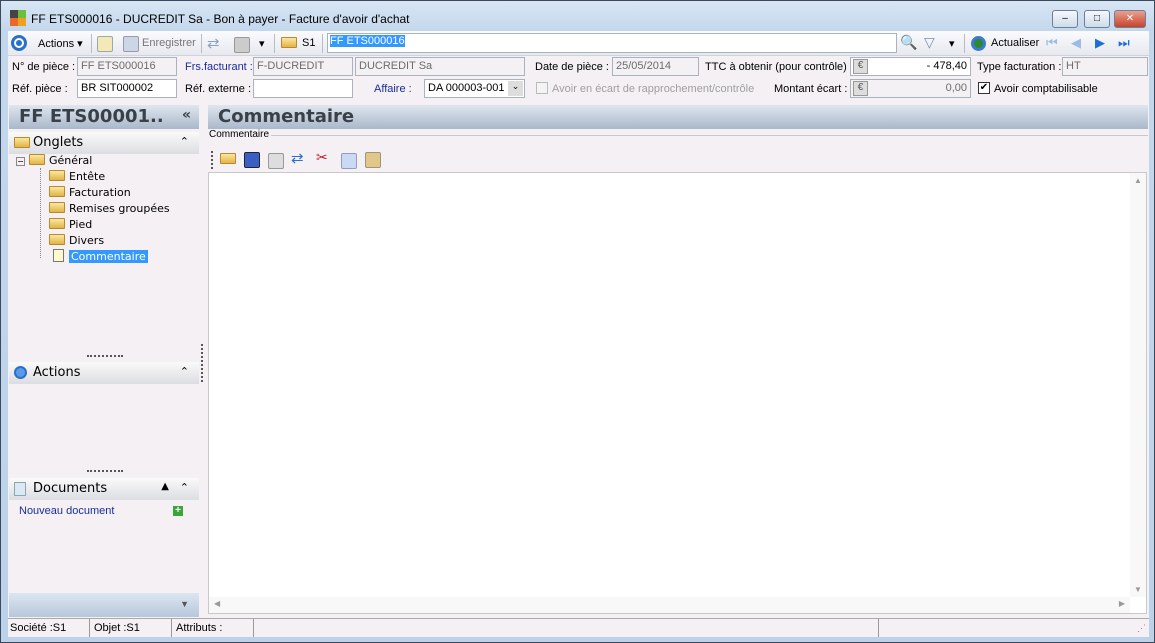  I want to click on tree-item-remises: Remises groupées, so click(109, 208).